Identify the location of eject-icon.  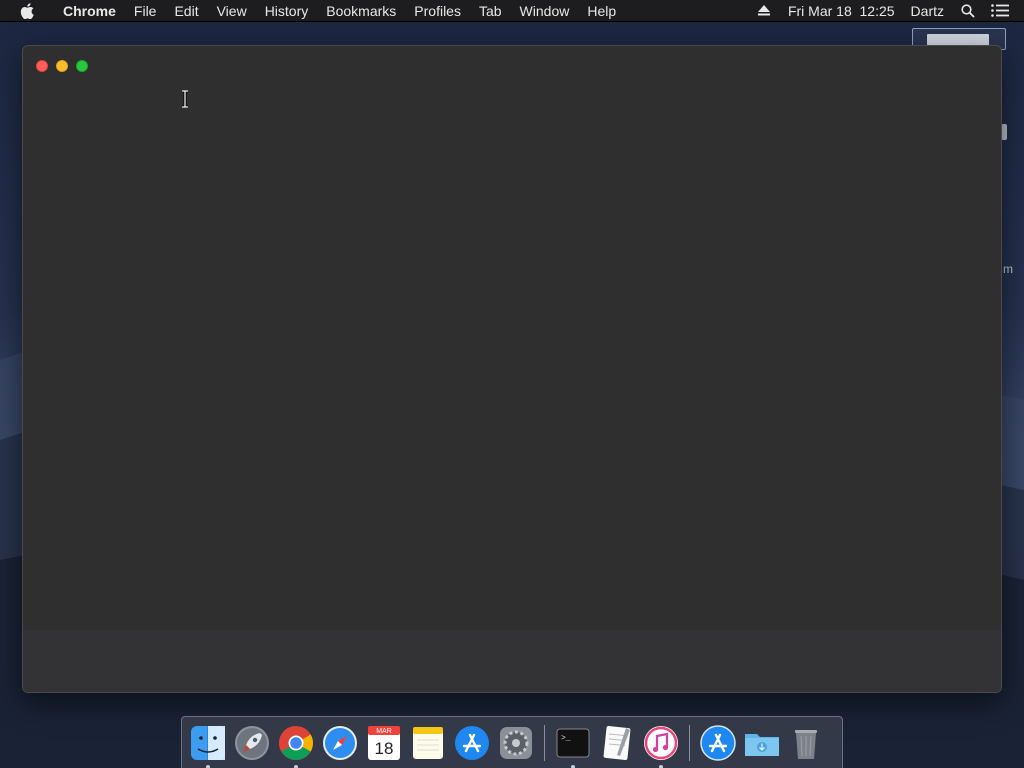
(764, 11).